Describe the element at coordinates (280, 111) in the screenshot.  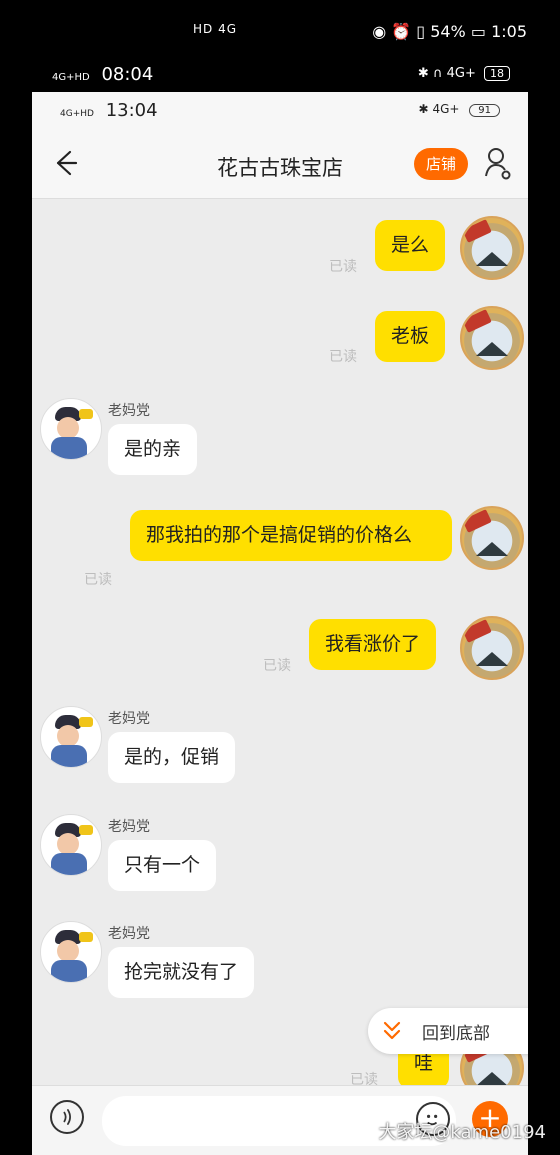
I see `inner-status-bar: 4G+HD 13:04 ✱ 4G+ 91` at that location.